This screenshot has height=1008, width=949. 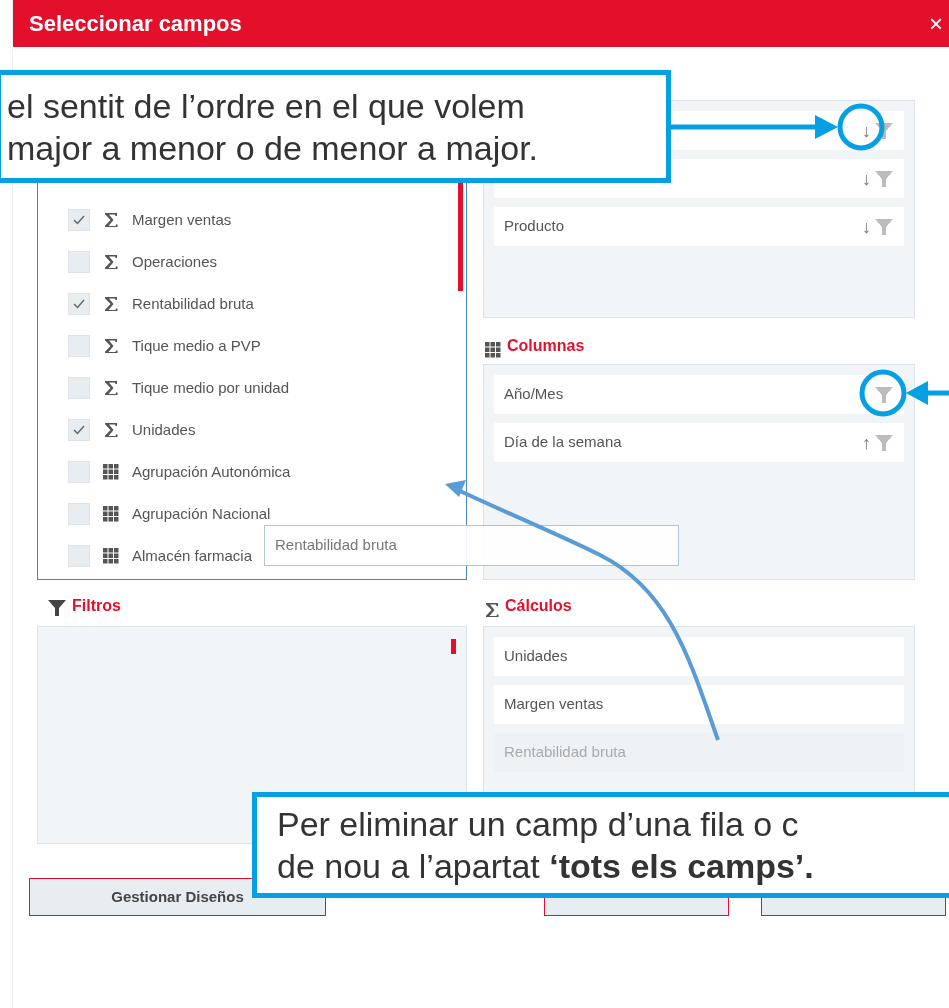 I want to click on callout-text: el sentit de l’ordre en el que volem, so click(x=266, y=106).